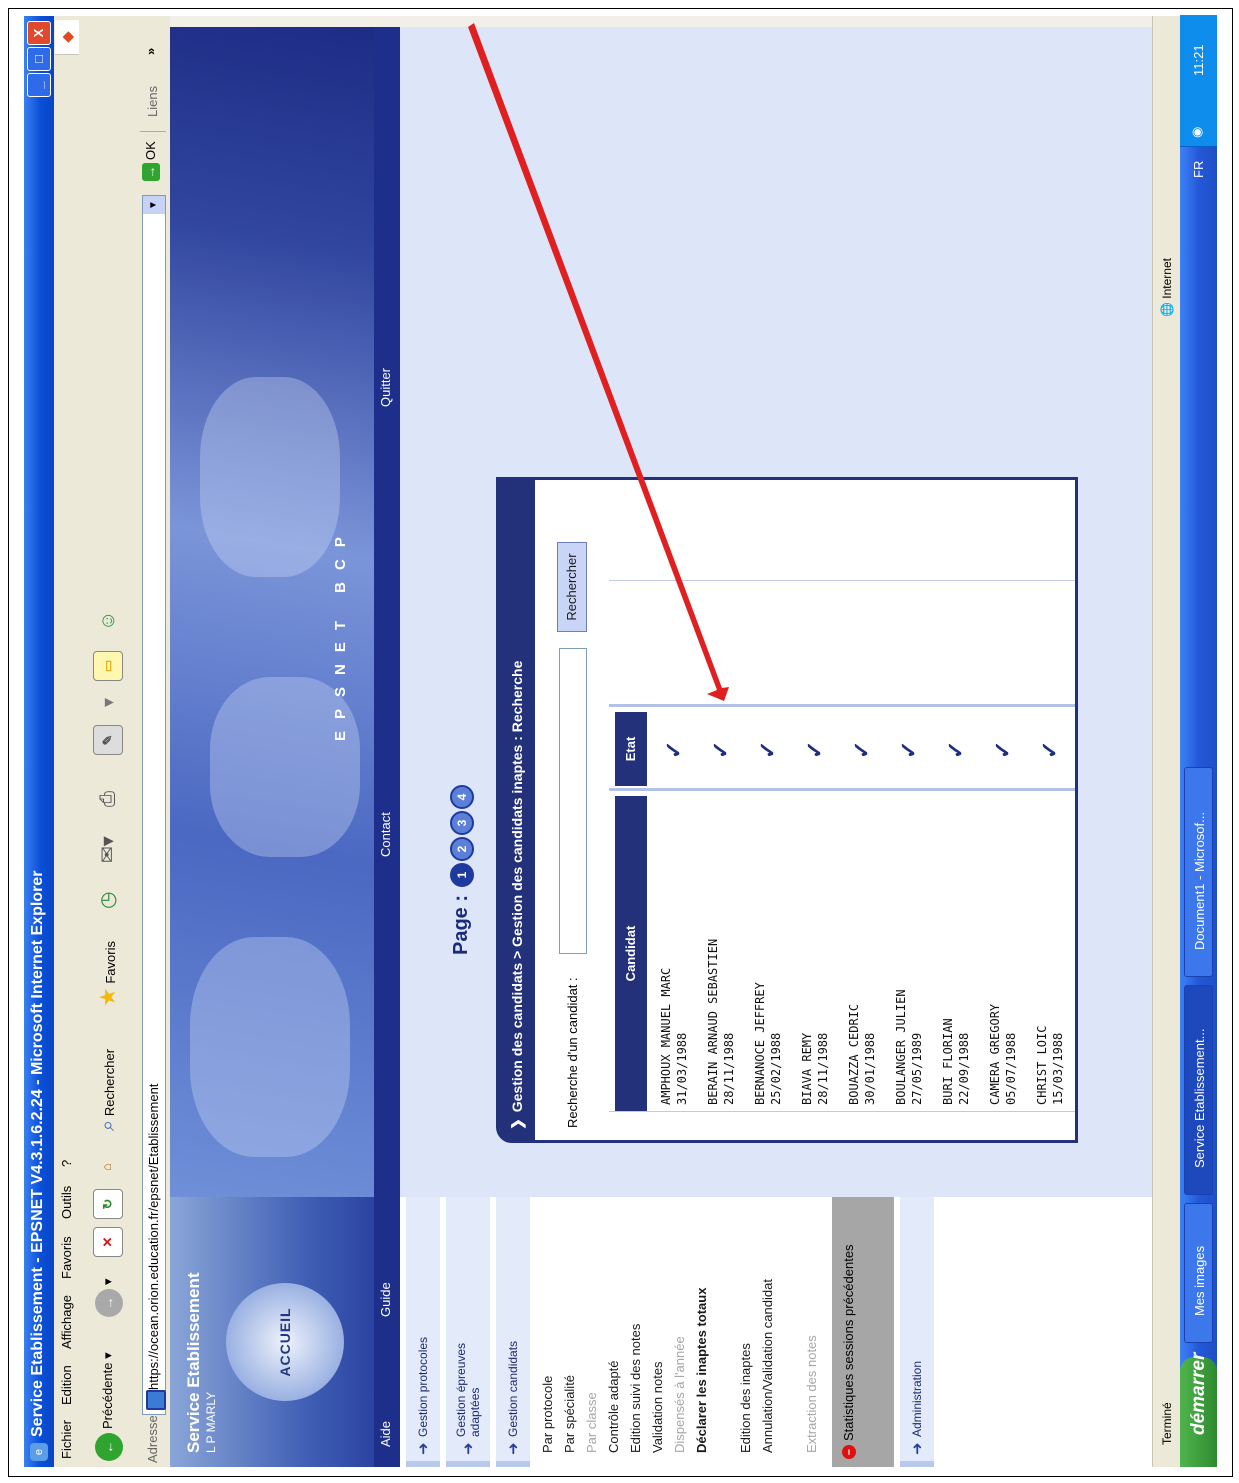  What do you see at coordinates (807, 1069) in the screenshot?
I see `candidate-name: BIAVA REMY` at bounding box center [807, 1069].